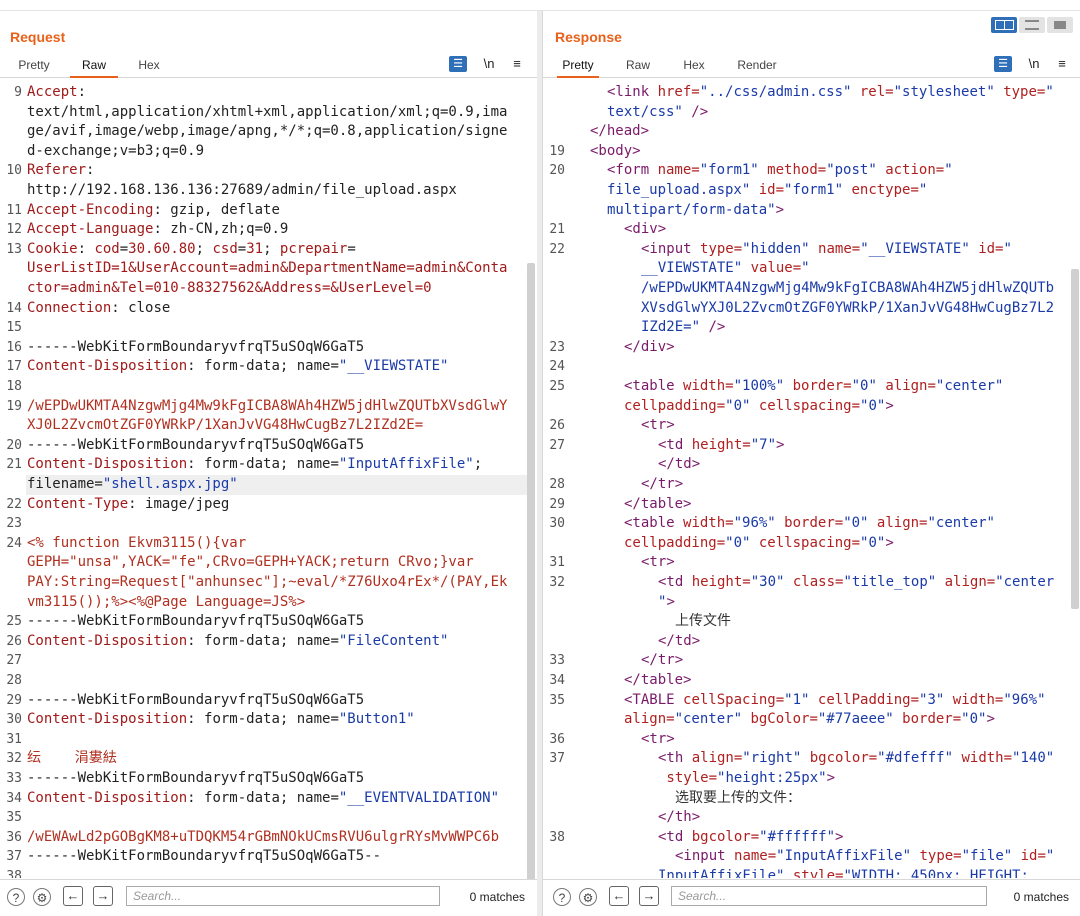 This screenshot has height=916, width=1080. I want to click on code-token: id=, so click(1029, 856).